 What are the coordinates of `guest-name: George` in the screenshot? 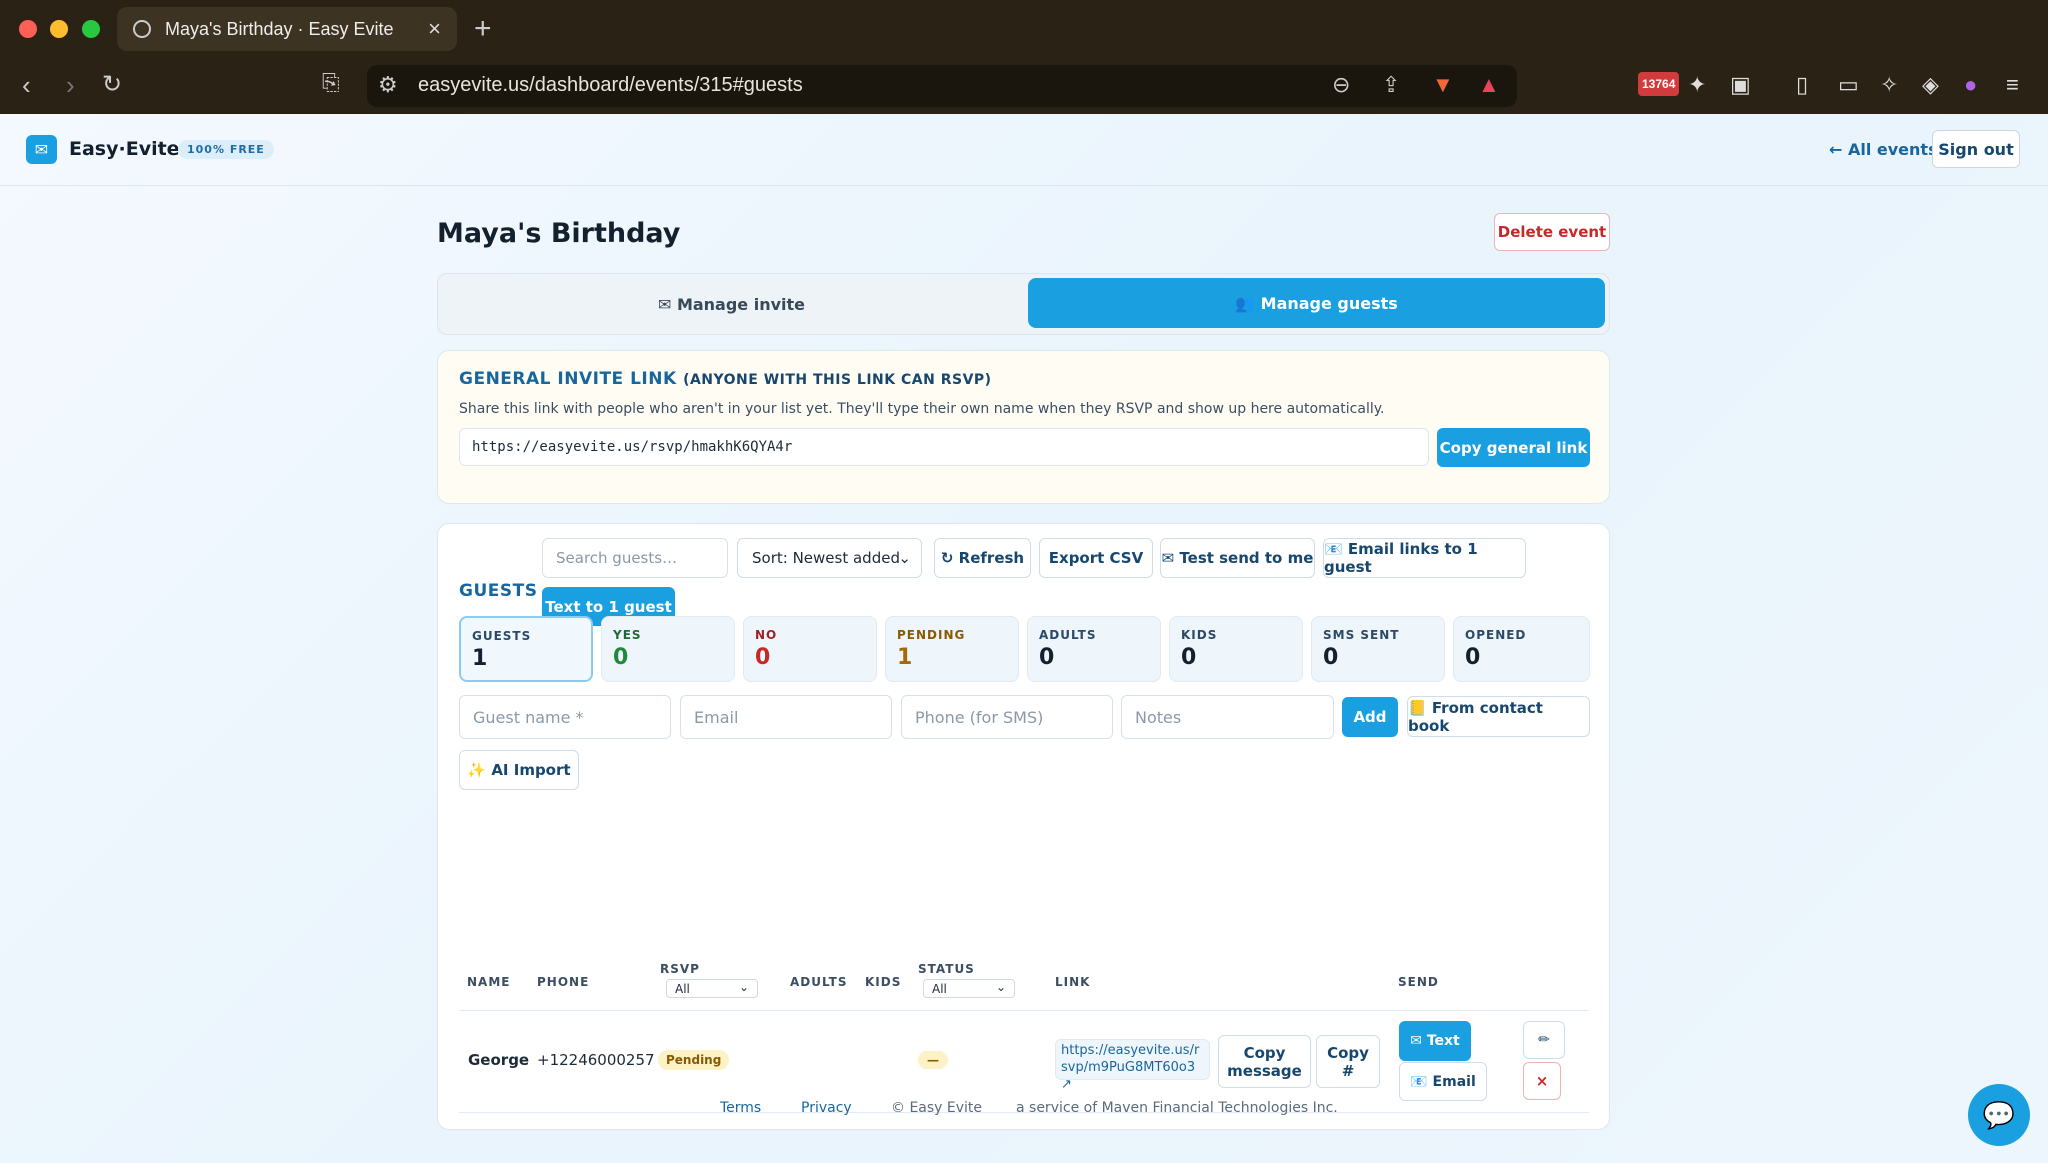 It's located at (499, 1060).